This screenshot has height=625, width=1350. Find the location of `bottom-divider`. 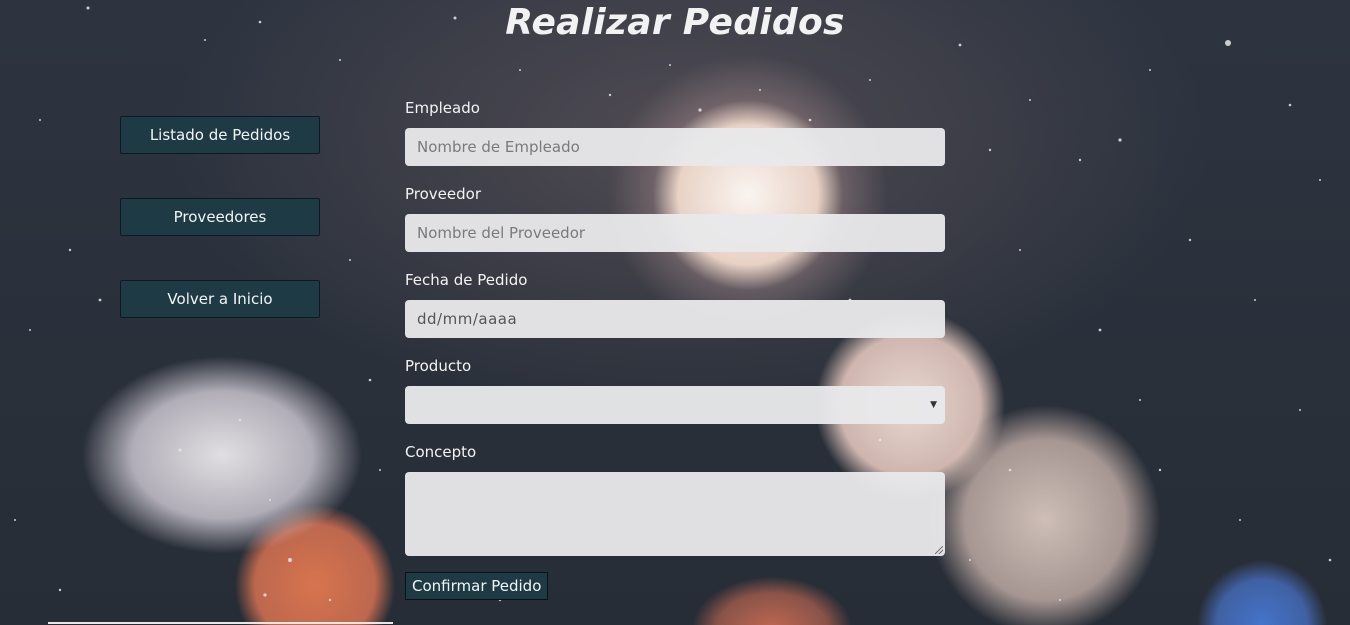

bottom-divider is located at coordinates (220, 623).